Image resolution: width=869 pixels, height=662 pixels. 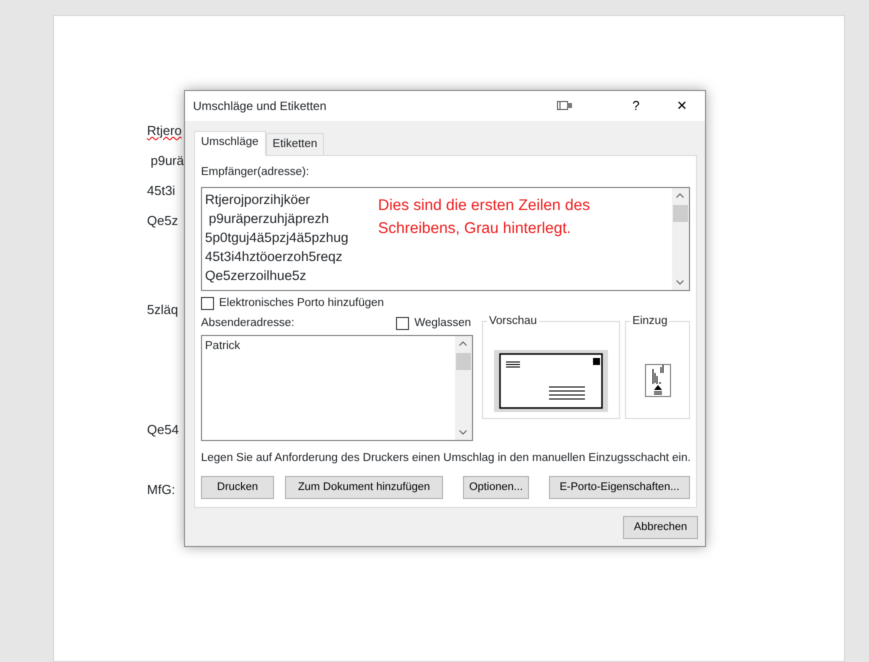 What do you see at coordinates (167, 161) in the screenshot?
I see `document-text-line: p9urä` at bounding box center [167, 161].